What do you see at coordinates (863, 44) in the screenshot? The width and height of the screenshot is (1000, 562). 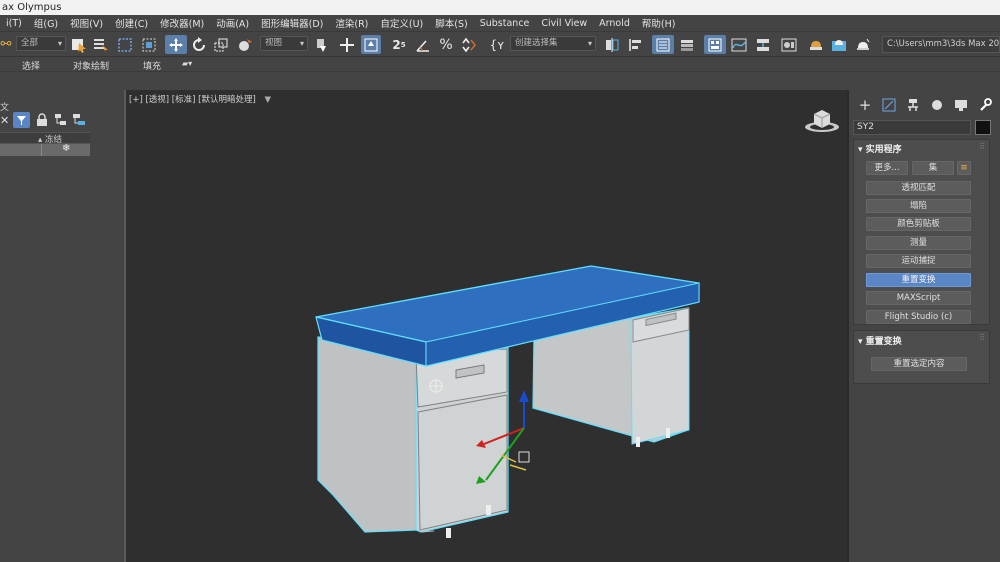 I see `render-production-icon` at bounding box center [863, 44].